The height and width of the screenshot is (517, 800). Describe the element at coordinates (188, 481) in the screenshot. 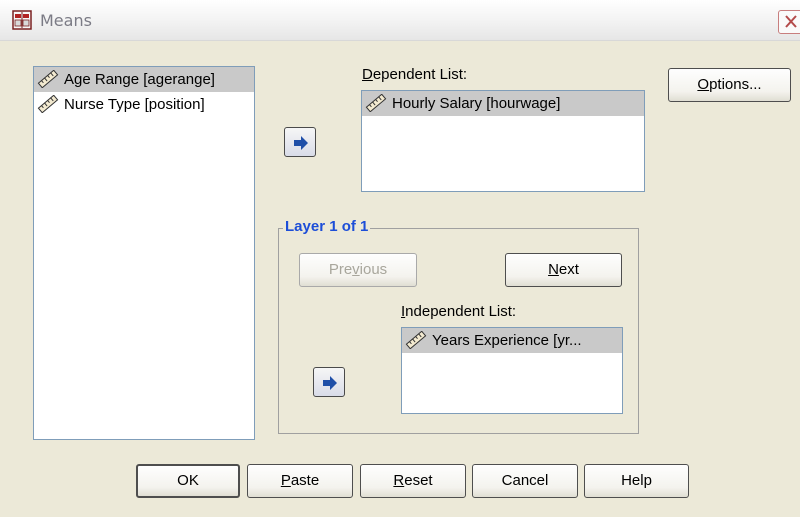

I see `ok-button: OK` at that location.